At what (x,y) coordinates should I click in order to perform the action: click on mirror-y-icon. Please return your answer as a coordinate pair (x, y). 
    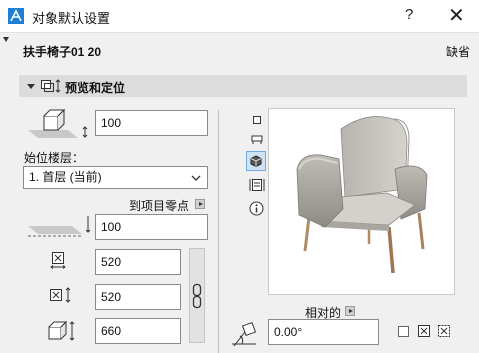
    Looking at the image, I should click on (444, 331).